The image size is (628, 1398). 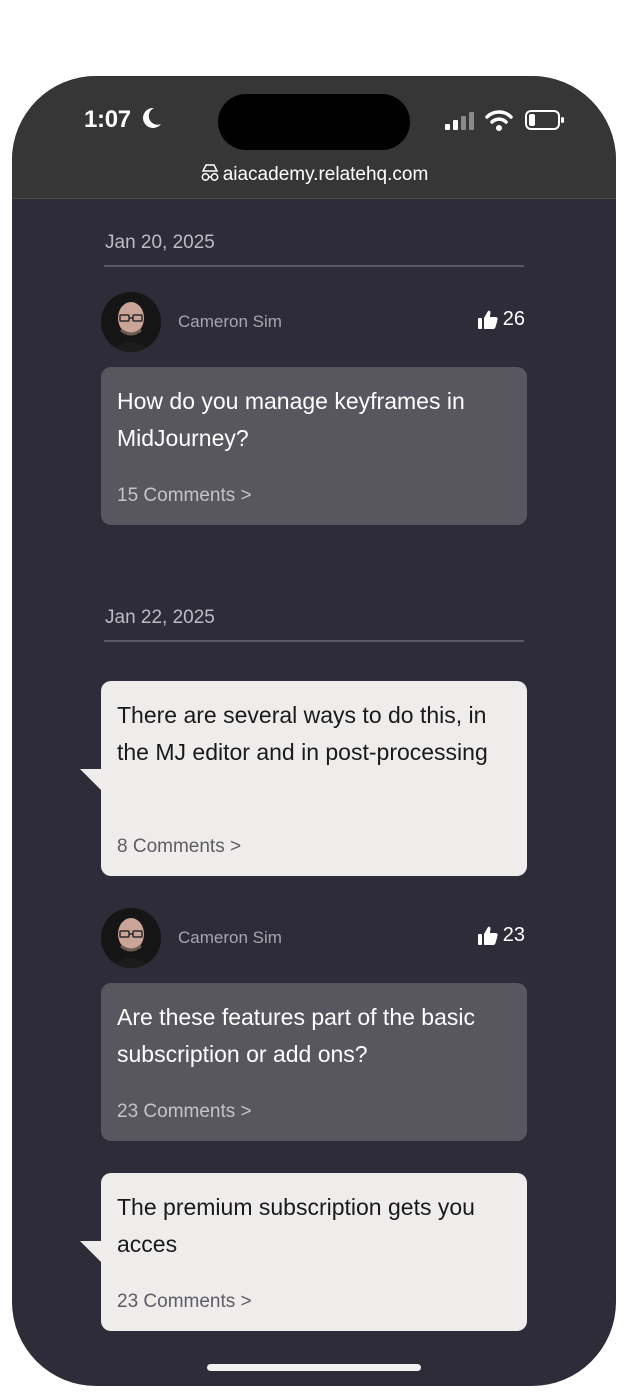 I want to click on address-bar: aiacademy.relatehq.com, so click(x=314, y=175).